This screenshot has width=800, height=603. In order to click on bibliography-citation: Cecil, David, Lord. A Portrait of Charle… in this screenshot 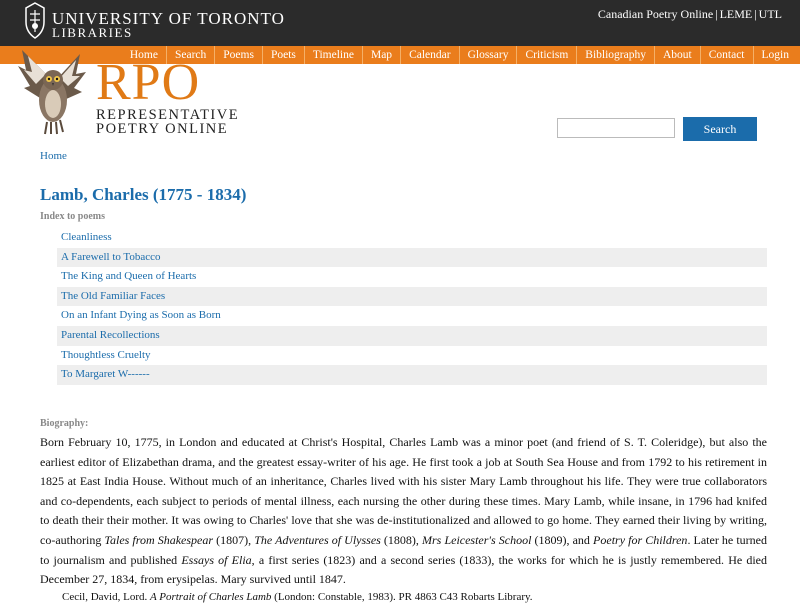, I will do `click(297, 597)`.